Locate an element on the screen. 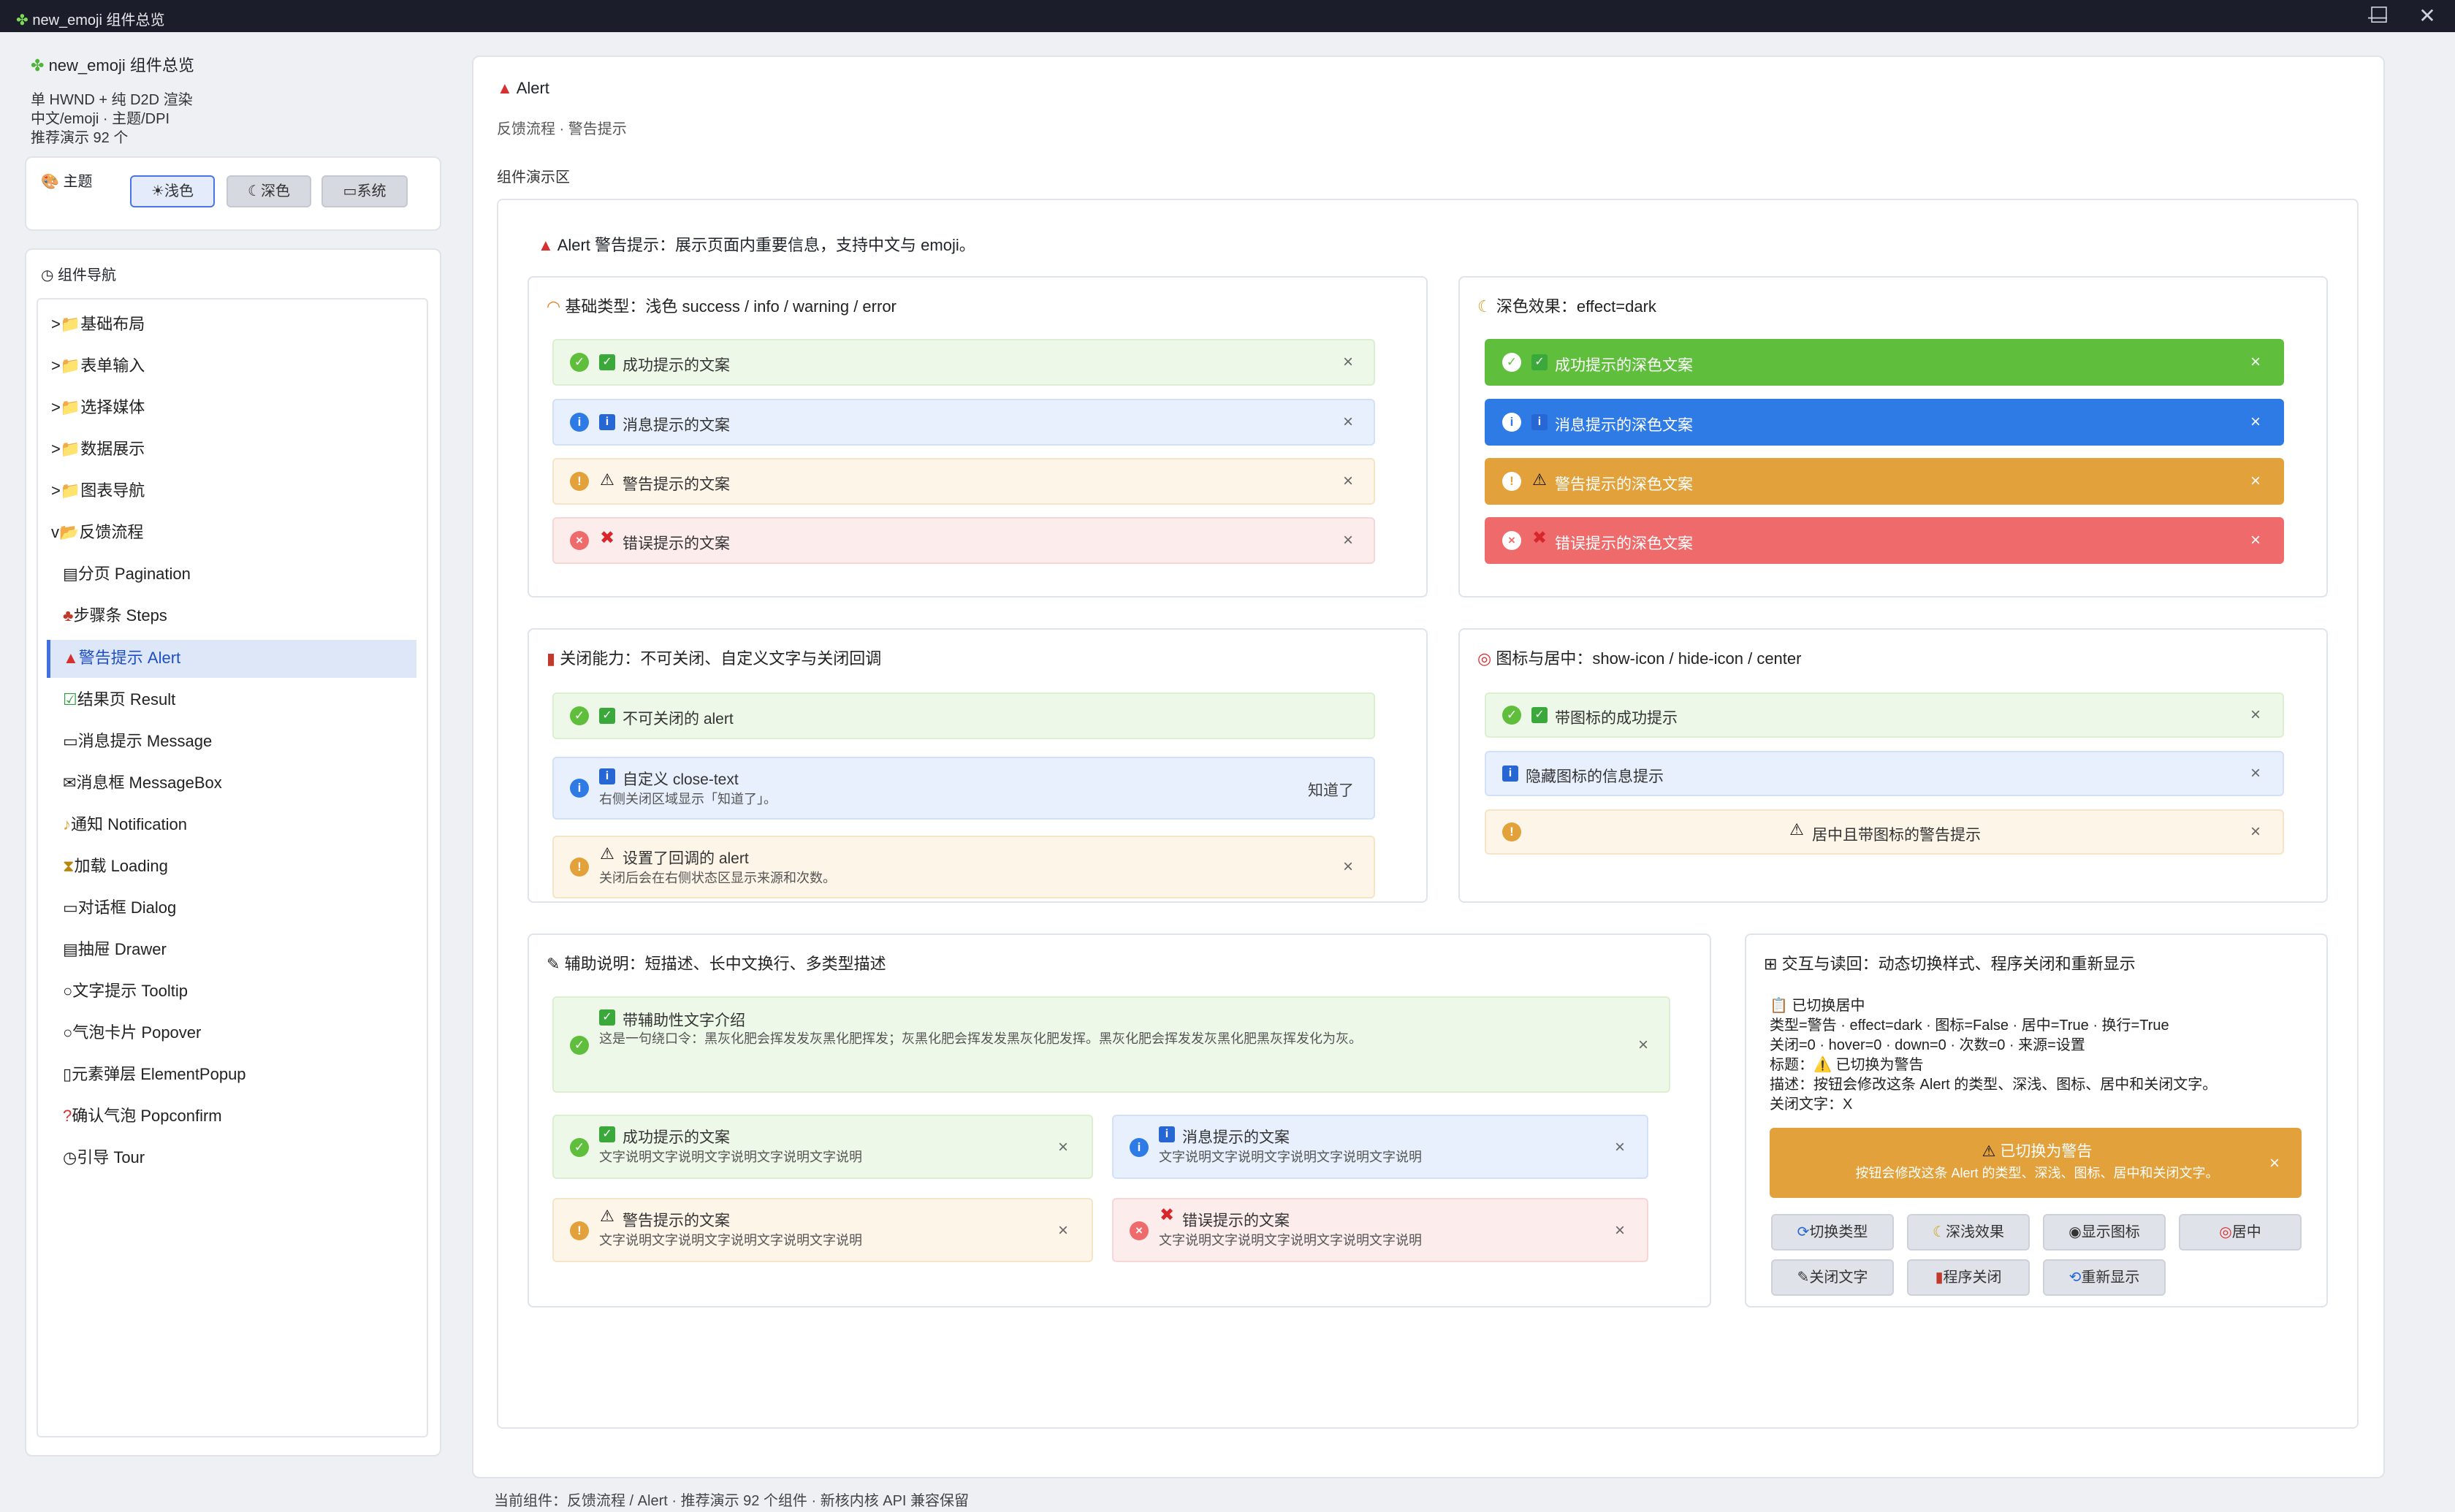 This screenshot has width=2455, height=1512. nav-group-chart-nav: >📁图表导航 is located at coordinates (98, 491).